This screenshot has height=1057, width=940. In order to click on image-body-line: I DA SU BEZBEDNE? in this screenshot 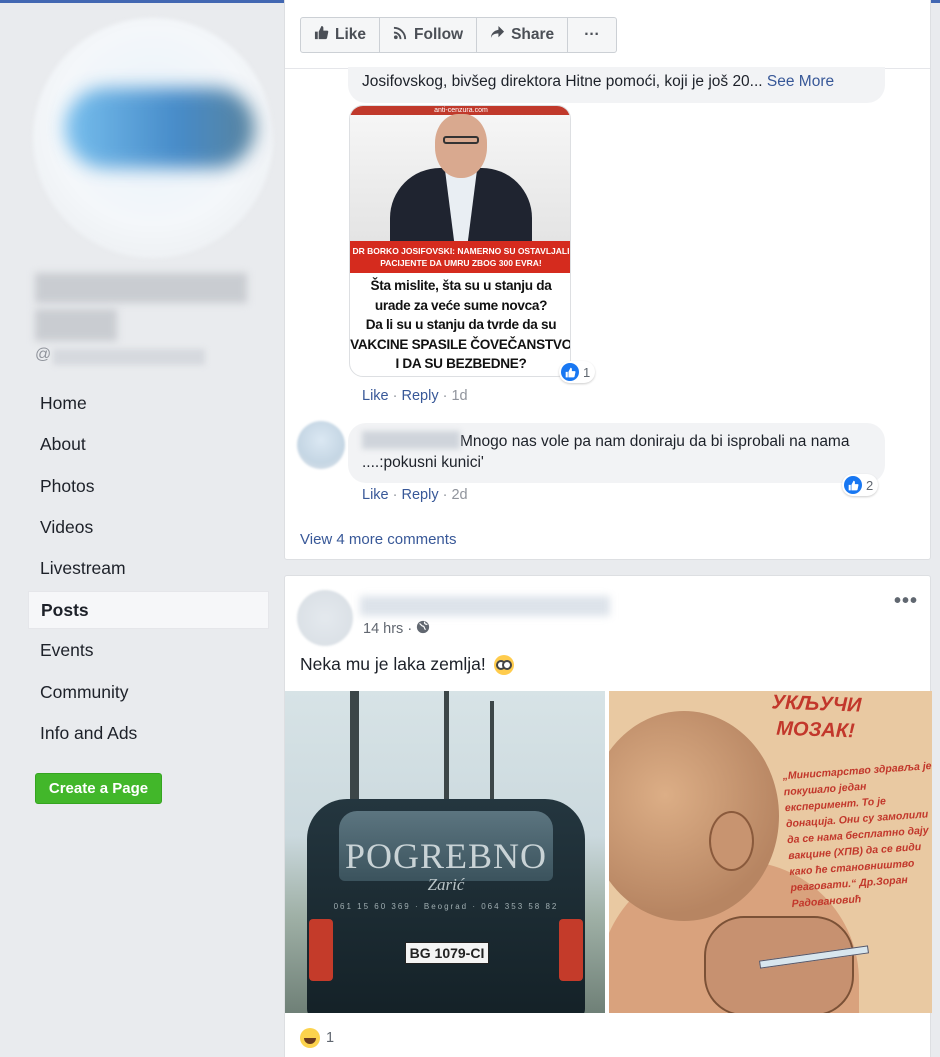, I will do `click(461, 363)`.